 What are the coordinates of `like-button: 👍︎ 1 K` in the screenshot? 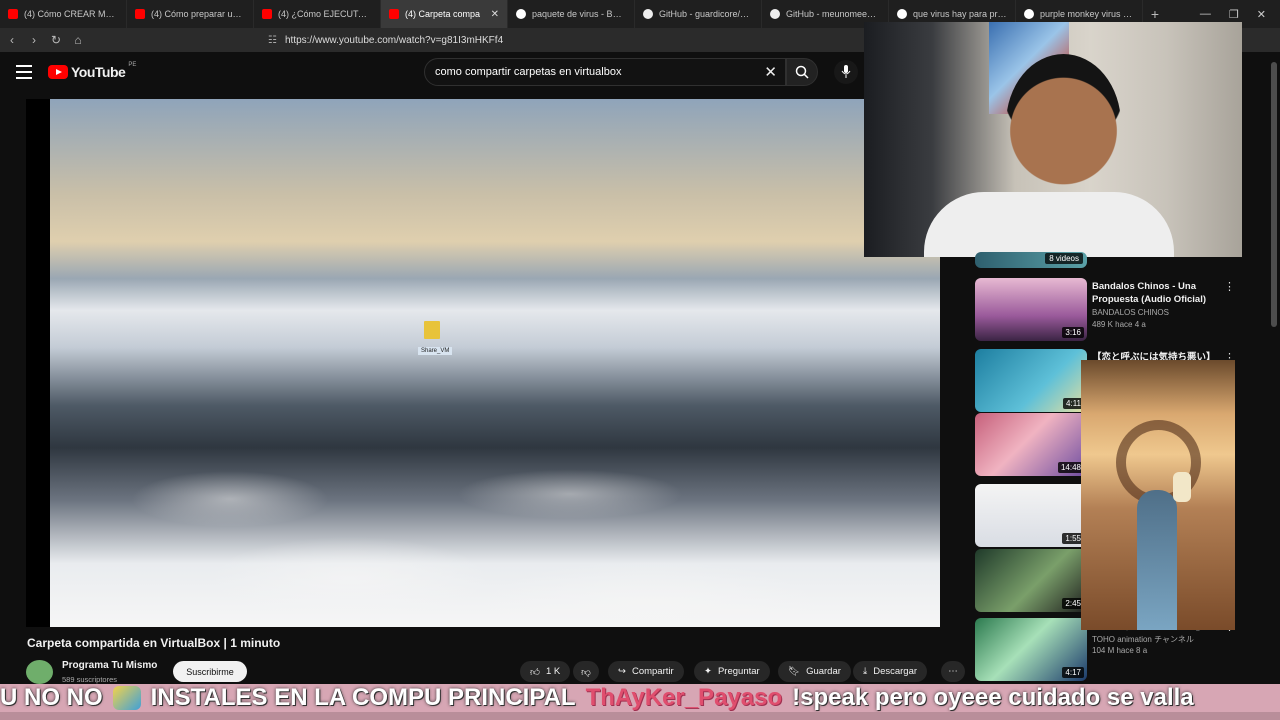 It's located at (545, 671).